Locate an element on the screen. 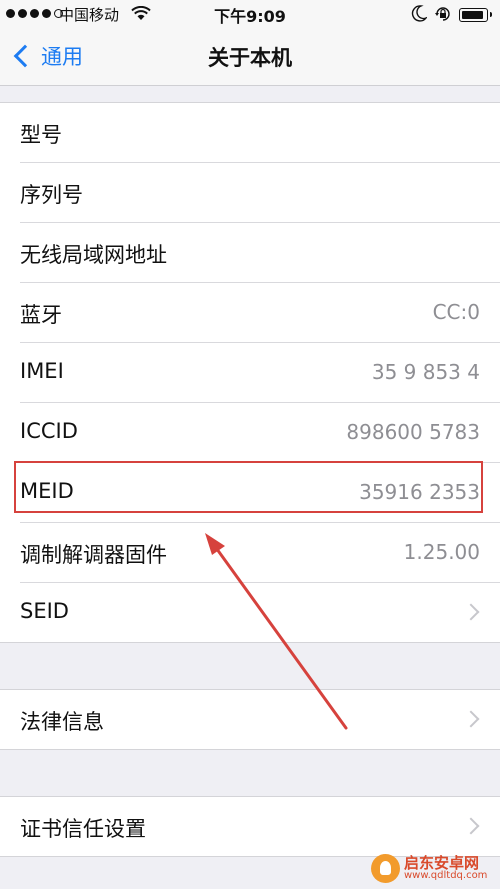 The height and width of the screenshot is (889, 500). watermark: 启东安卓网 www.qdltdq.com is located at coordinates (429, 868).